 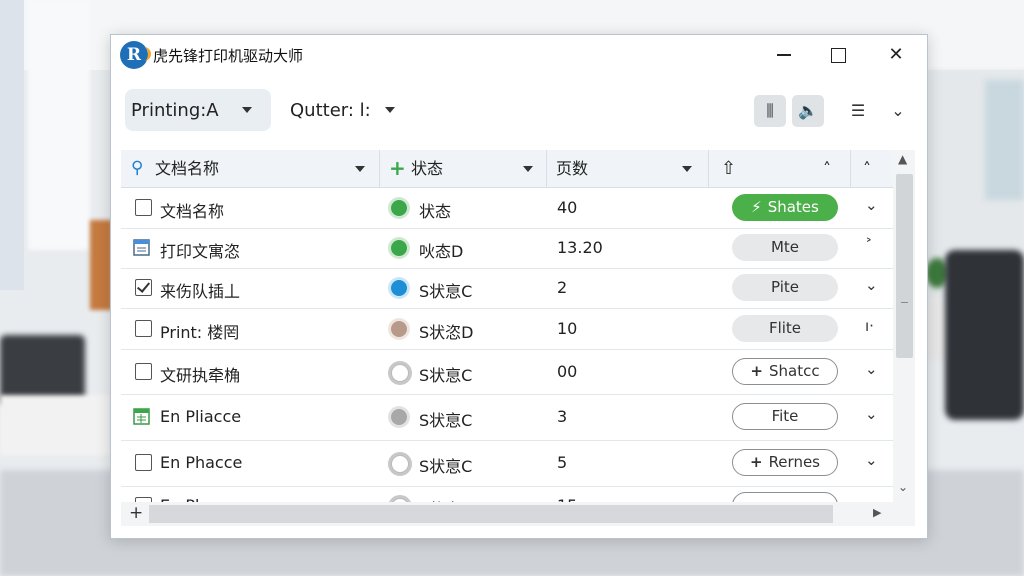 What do you see at coordinates (519, 55) in the screenshot?
I see `title-bar: R 虎先锋打印机驱动大师 ✕` at bounding box center [519, 55].